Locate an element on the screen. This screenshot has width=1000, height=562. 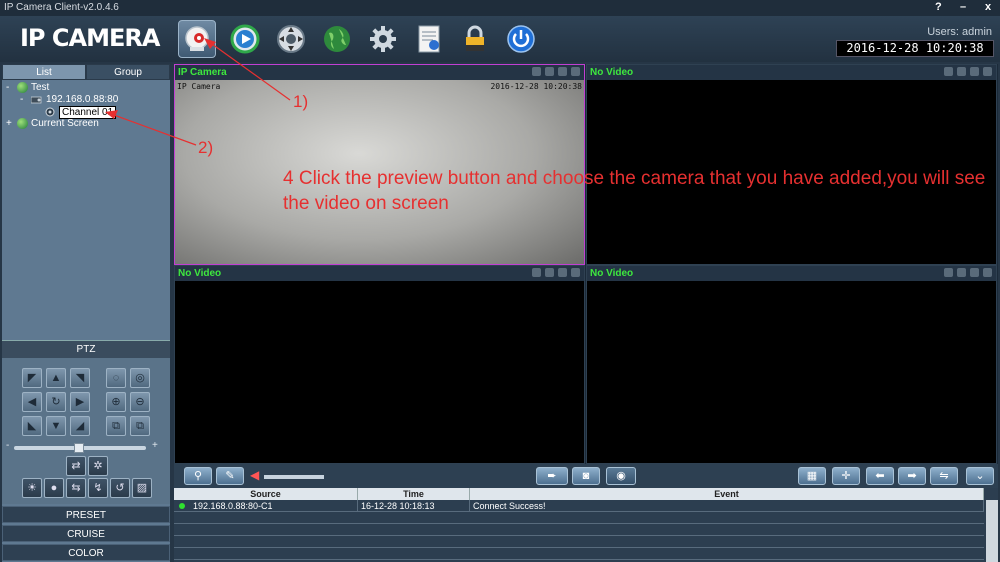
ptz-config-button is located at coordinates (291, 39).